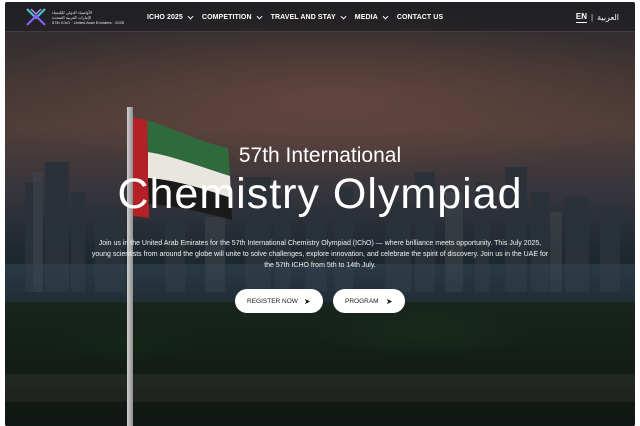 This screenshot has width=640, height=426. What do you see at coordinates (320, 155) in the screenshot?
I see `hero-subtitle: 57th International` at bounding box center [320, 155].